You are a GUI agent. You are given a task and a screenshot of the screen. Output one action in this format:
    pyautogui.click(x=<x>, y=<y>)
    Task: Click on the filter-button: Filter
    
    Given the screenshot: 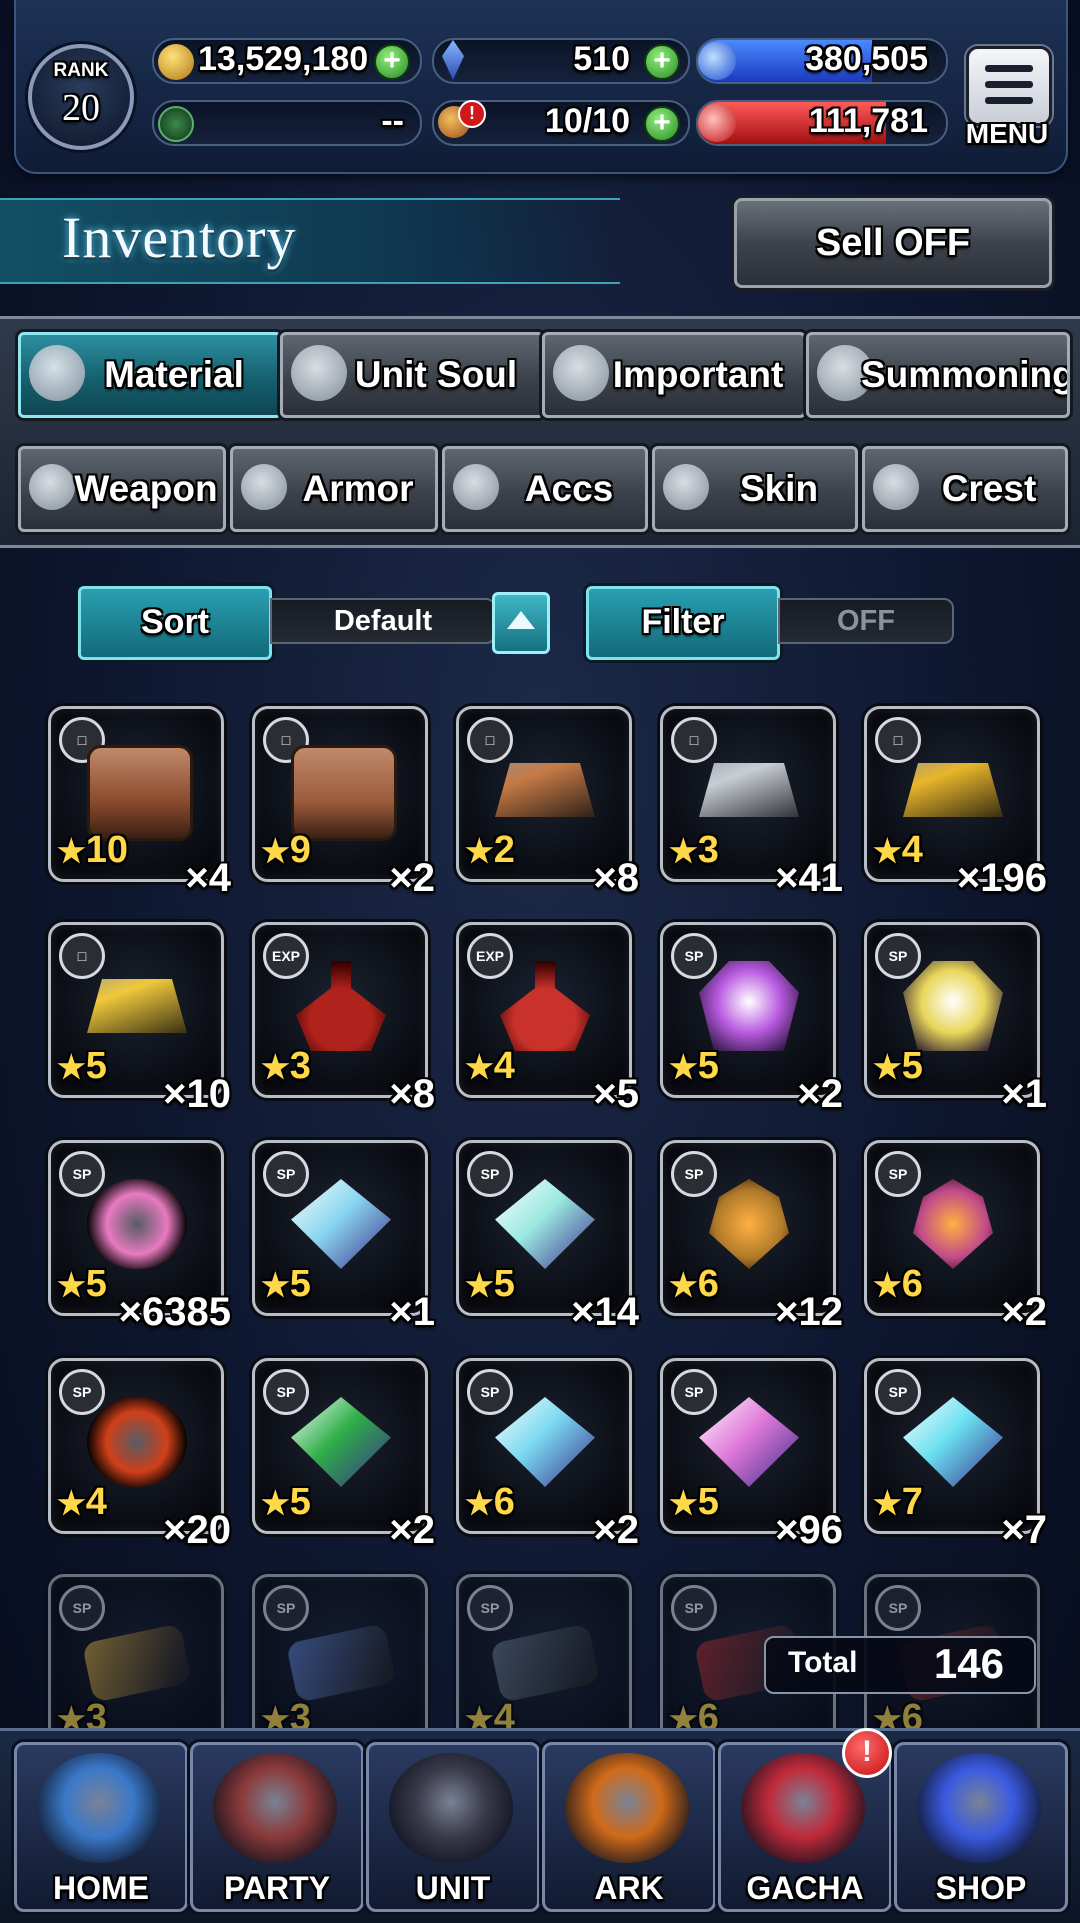 What is the action you would take?
    pyautogui.click(x=683, y=623)
    